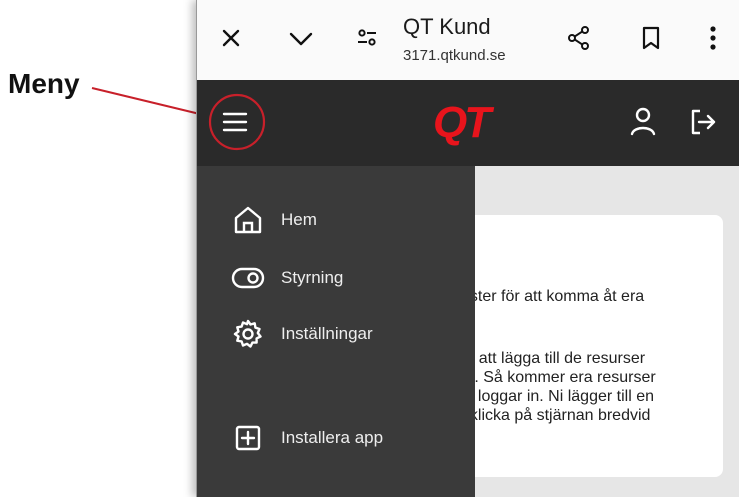 Image resolution: width=739 pixels, height=497 pixels. Describe the element at coordinates (556, 415) in the screenshot. I see `card-text-line: t klicka på stjärnan bredvid` at that location.